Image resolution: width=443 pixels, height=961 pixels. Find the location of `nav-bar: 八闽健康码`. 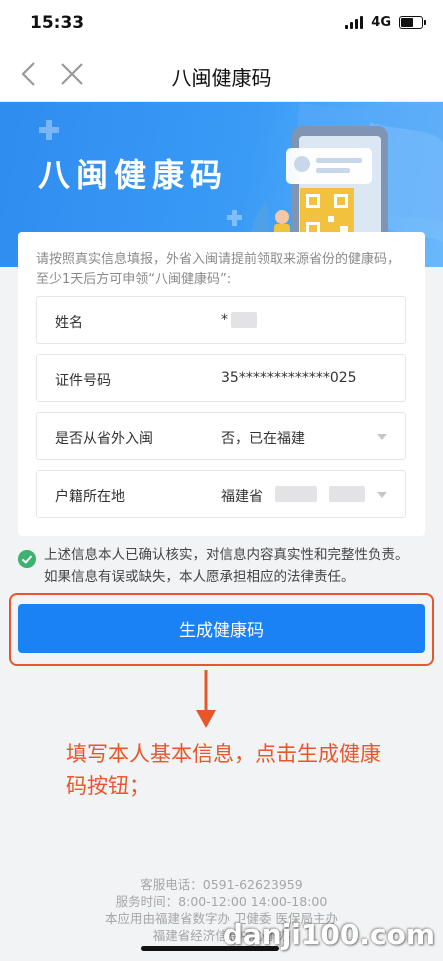

nav-bar: 八闽健康码 is located at coordinates (221, 74).